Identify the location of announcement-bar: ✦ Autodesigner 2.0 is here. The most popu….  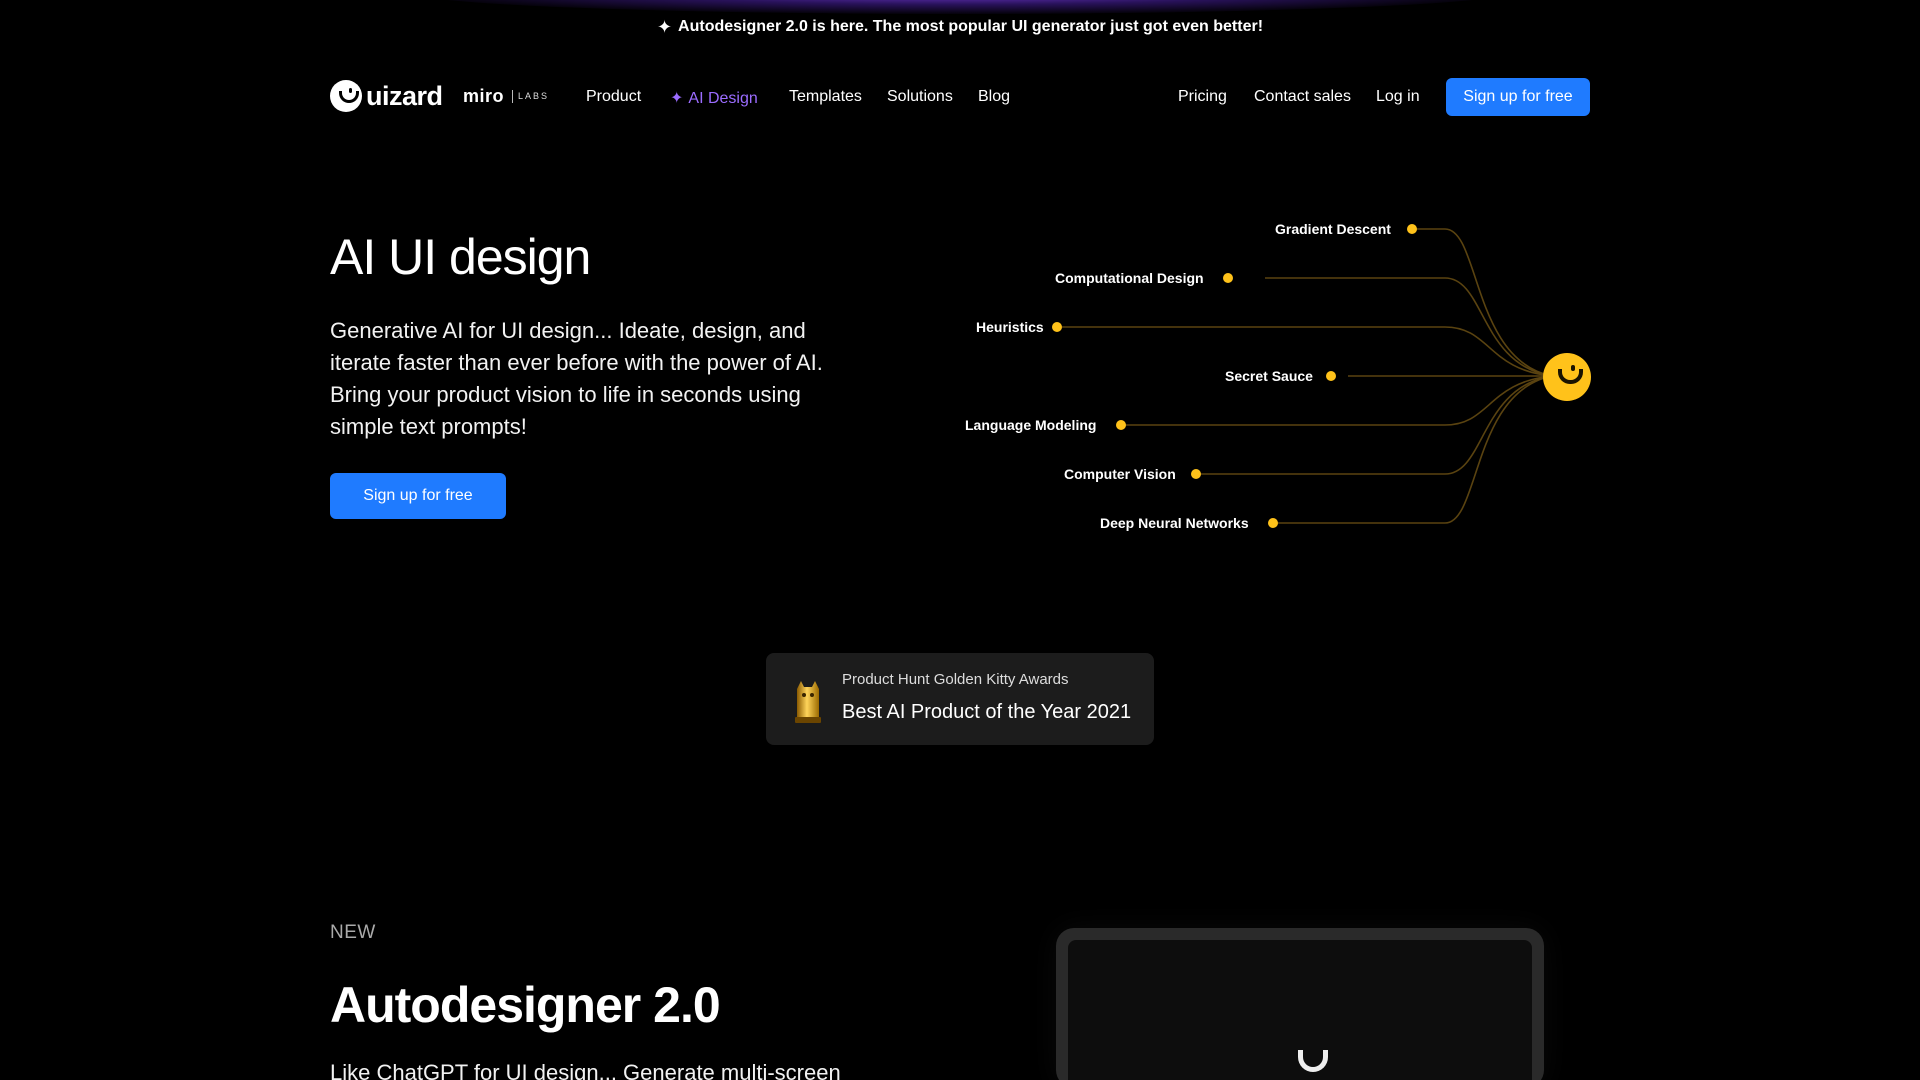
(960, 27).